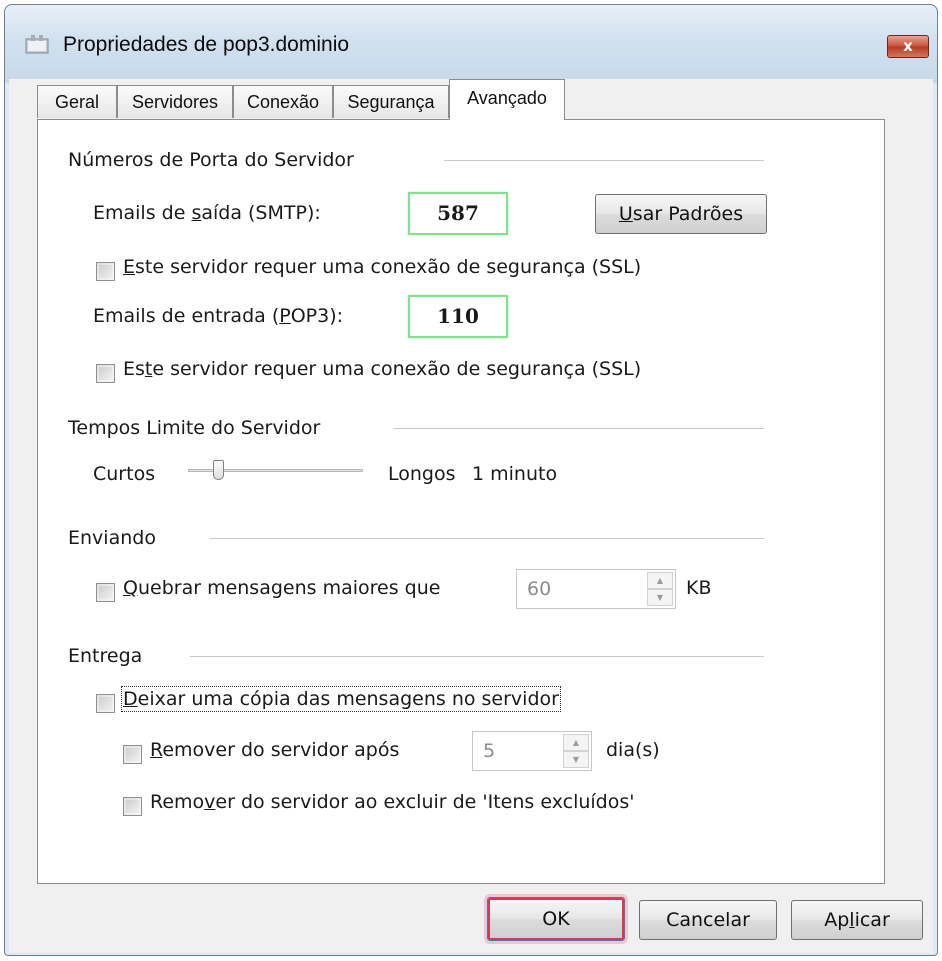 Image resolution: width=942 pixels, height=961 pixels. I want to click on use-defaults-button: Usar Padrões, so click(681, 214).